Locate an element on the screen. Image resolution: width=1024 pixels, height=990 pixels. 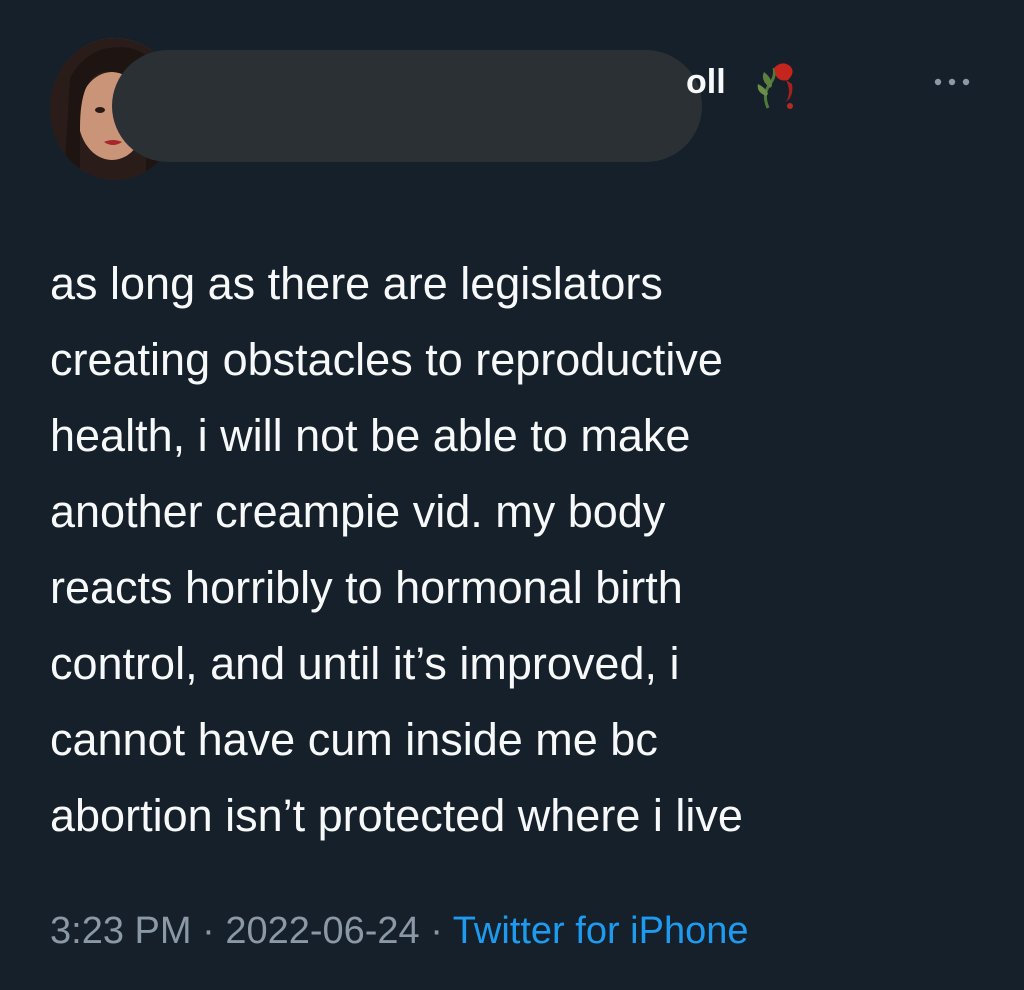
more-horizontal-icon is located at coordinates (952, 82).